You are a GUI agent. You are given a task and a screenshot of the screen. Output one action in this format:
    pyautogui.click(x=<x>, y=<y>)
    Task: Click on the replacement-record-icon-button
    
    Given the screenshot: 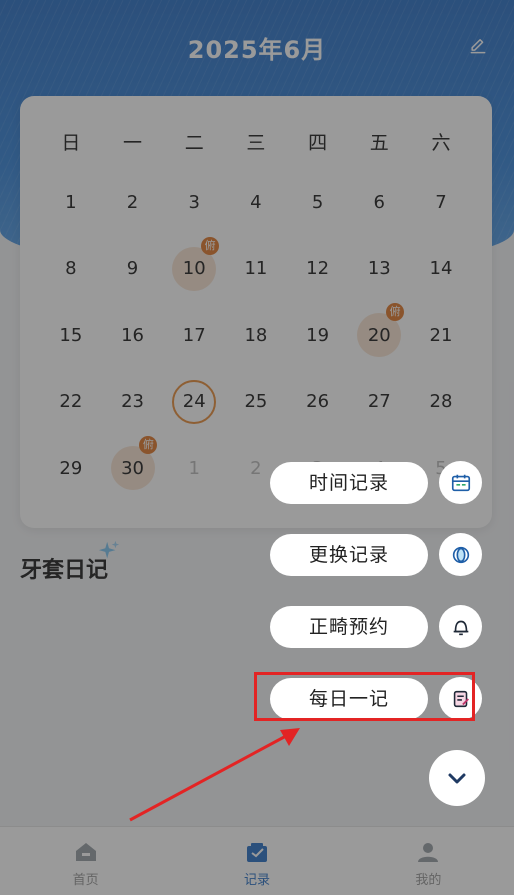 What is the action you would take?
    pyautogui.click(x=460, y=554)
    